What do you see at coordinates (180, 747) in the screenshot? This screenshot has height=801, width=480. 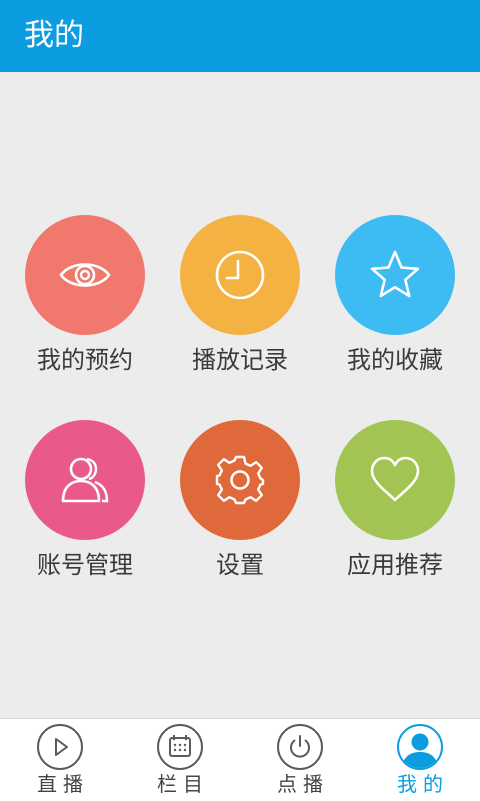 I see `calendar-icon` at bounding box center [180, 747].